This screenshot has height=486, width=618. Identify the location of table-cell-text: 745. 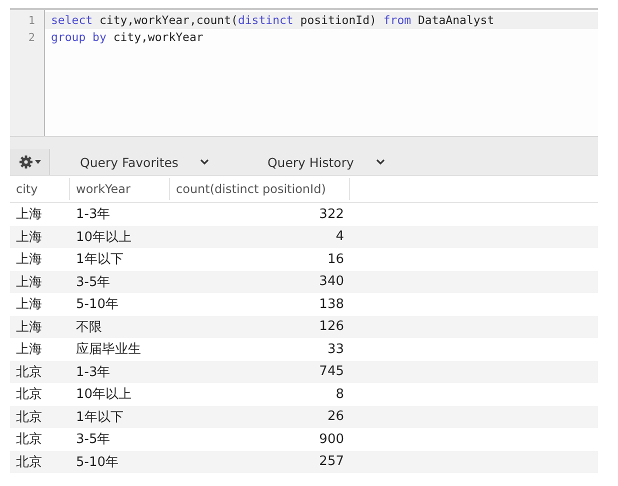
(331, 372).